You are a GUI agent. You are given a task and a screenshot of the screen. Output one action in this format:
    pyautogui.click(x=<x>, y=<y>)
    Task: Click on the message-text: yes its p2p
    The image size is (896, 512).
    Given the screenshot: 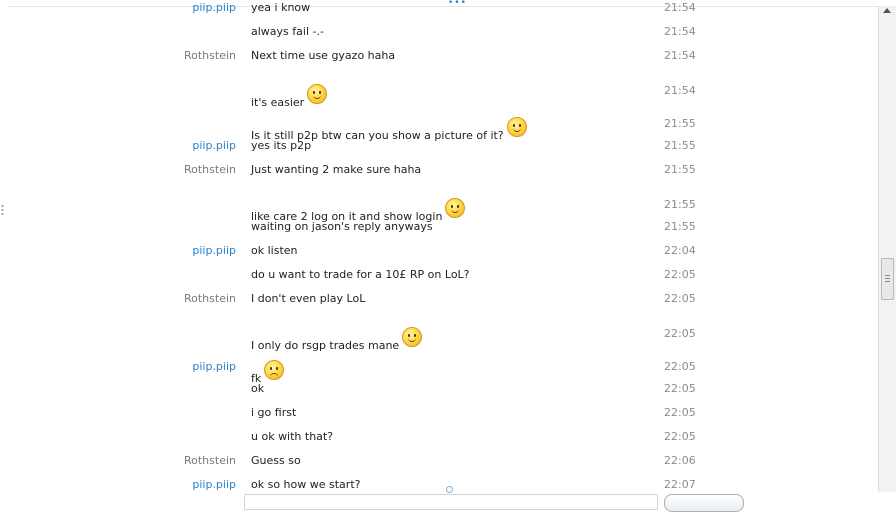 What is the action you would take?
    pyautogui.click(x=281, y=145)
    